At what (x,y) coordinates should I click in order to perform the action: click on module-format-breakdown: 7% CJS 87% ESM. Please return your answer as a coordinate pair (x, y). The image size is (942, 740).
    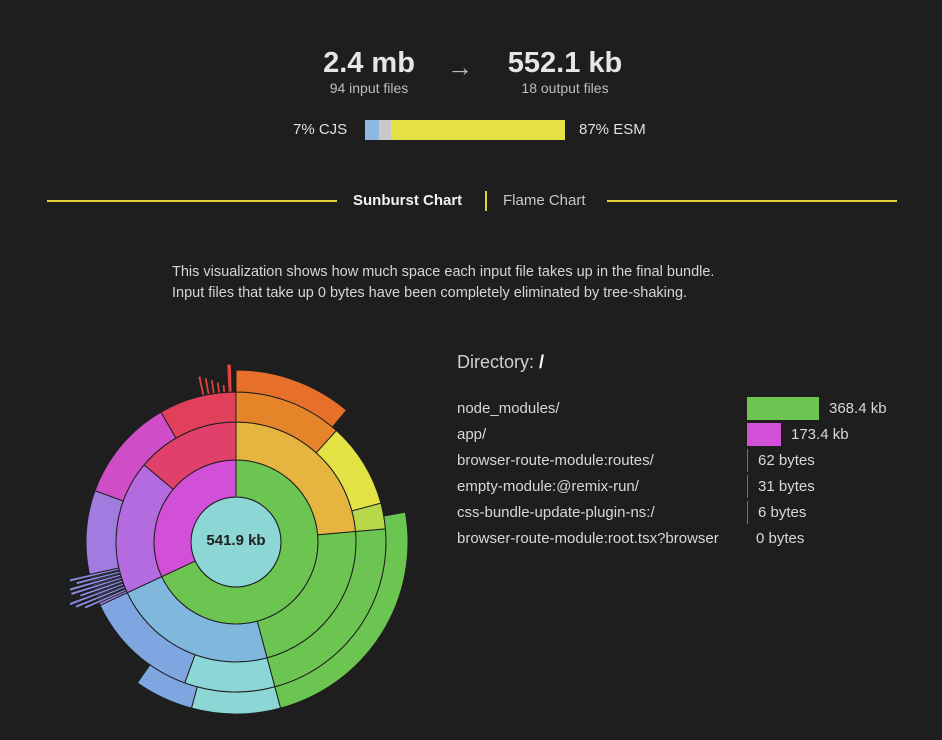
    Looking at the image, I should click on (471, 130).